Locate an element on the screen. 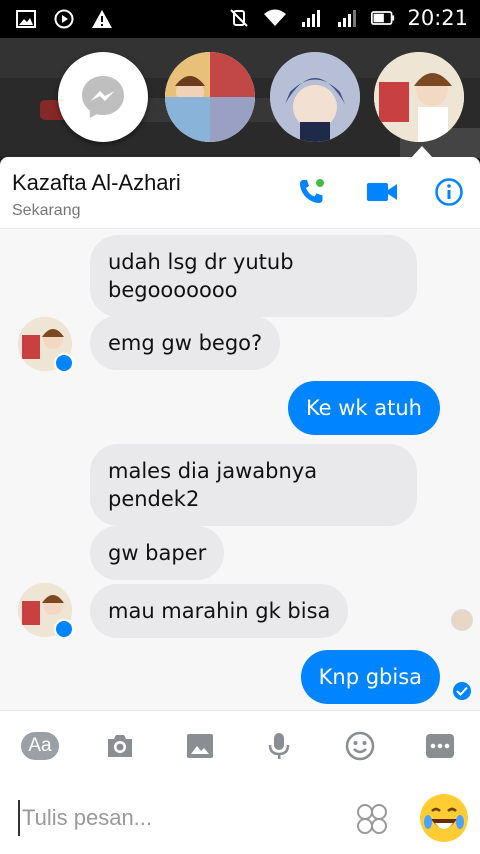 This screenshot has height=854, width=480. incoming-message: udah lsg dr yutub begooooooo is located at coordinates (253, 276).